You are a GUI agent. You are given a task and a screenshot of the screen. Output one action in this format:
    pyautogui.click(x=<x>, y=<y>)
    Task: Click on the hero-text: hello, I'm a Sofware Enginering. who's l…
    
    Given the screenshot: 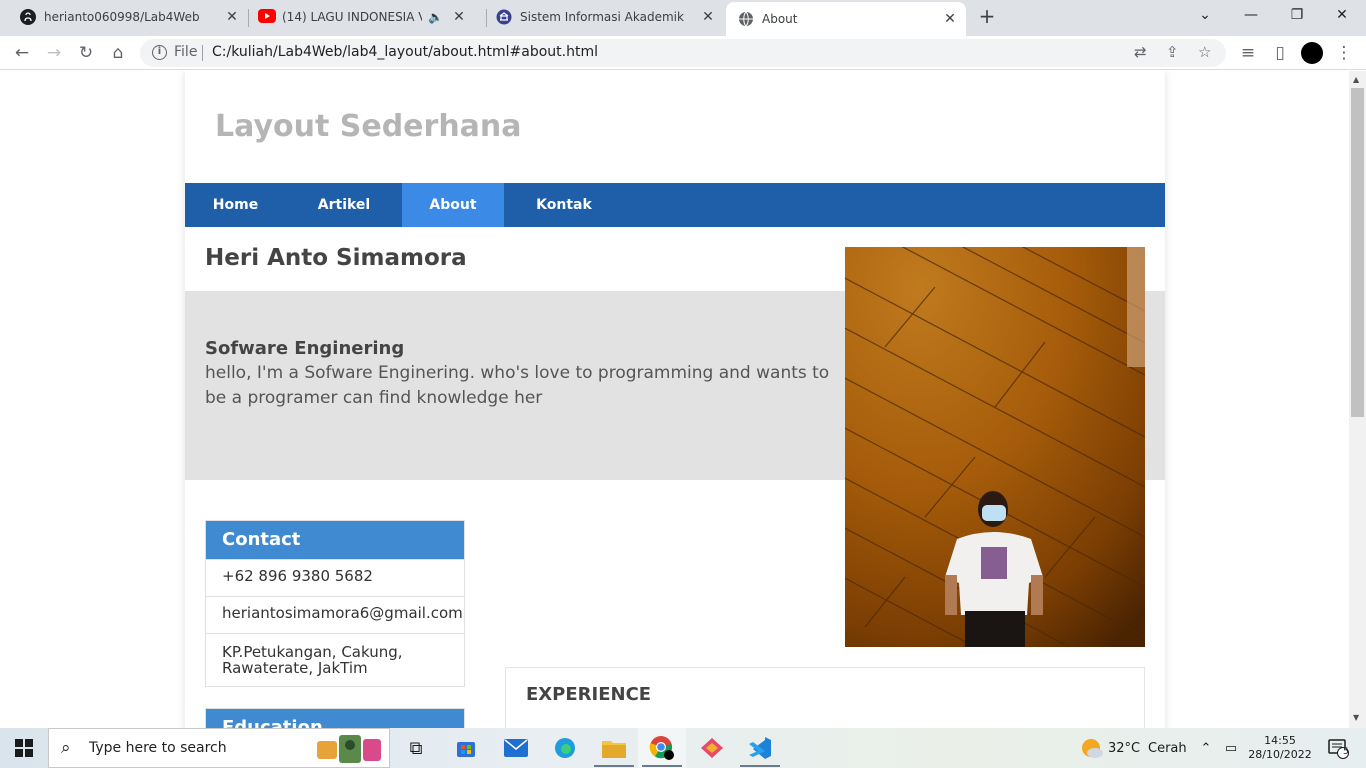 What is the action you would take?
    pyautogui.click(x=517, y=385)
    